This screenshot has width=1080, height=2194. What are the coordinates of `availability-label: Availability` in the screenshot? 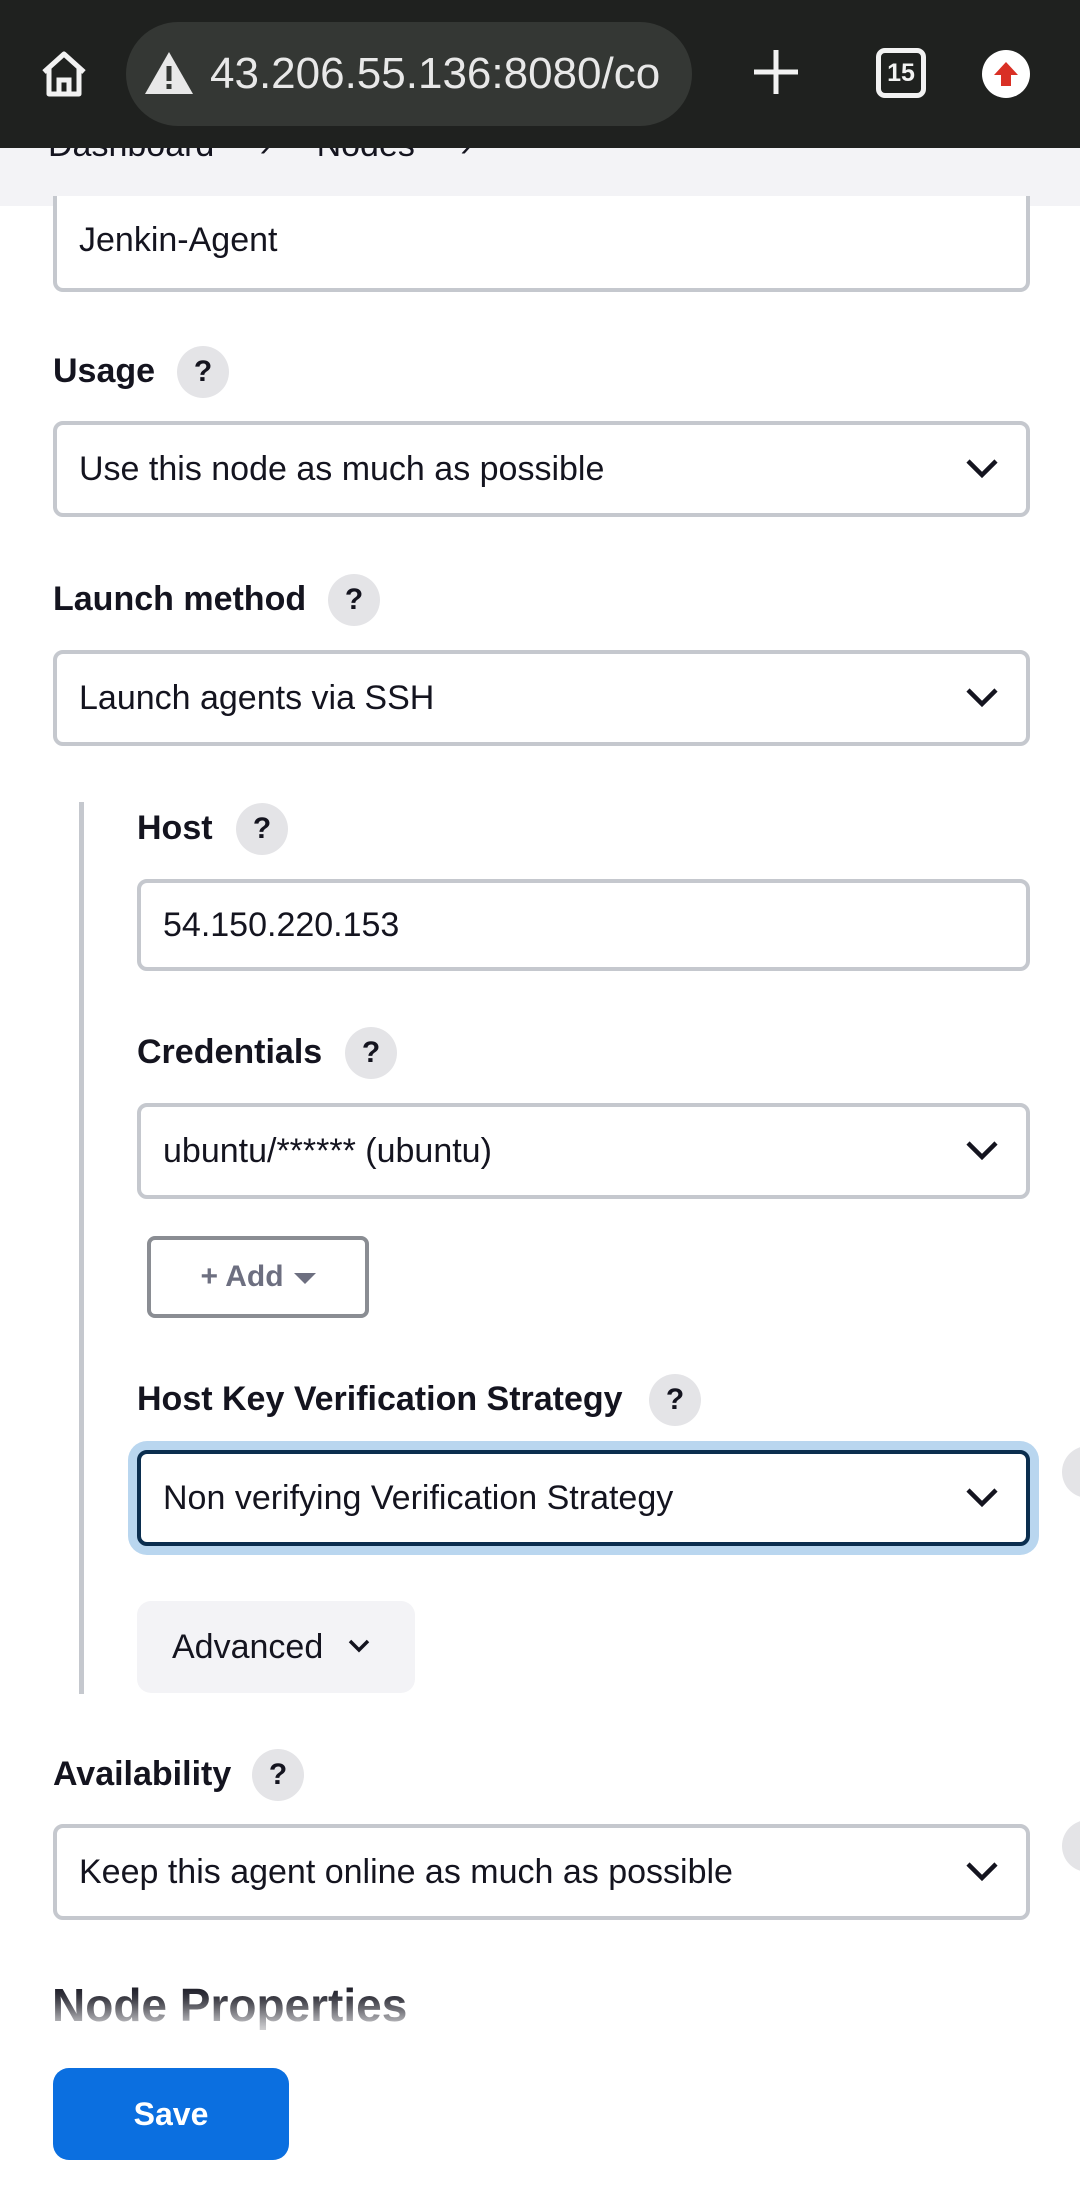 It's located at (142, 1774).